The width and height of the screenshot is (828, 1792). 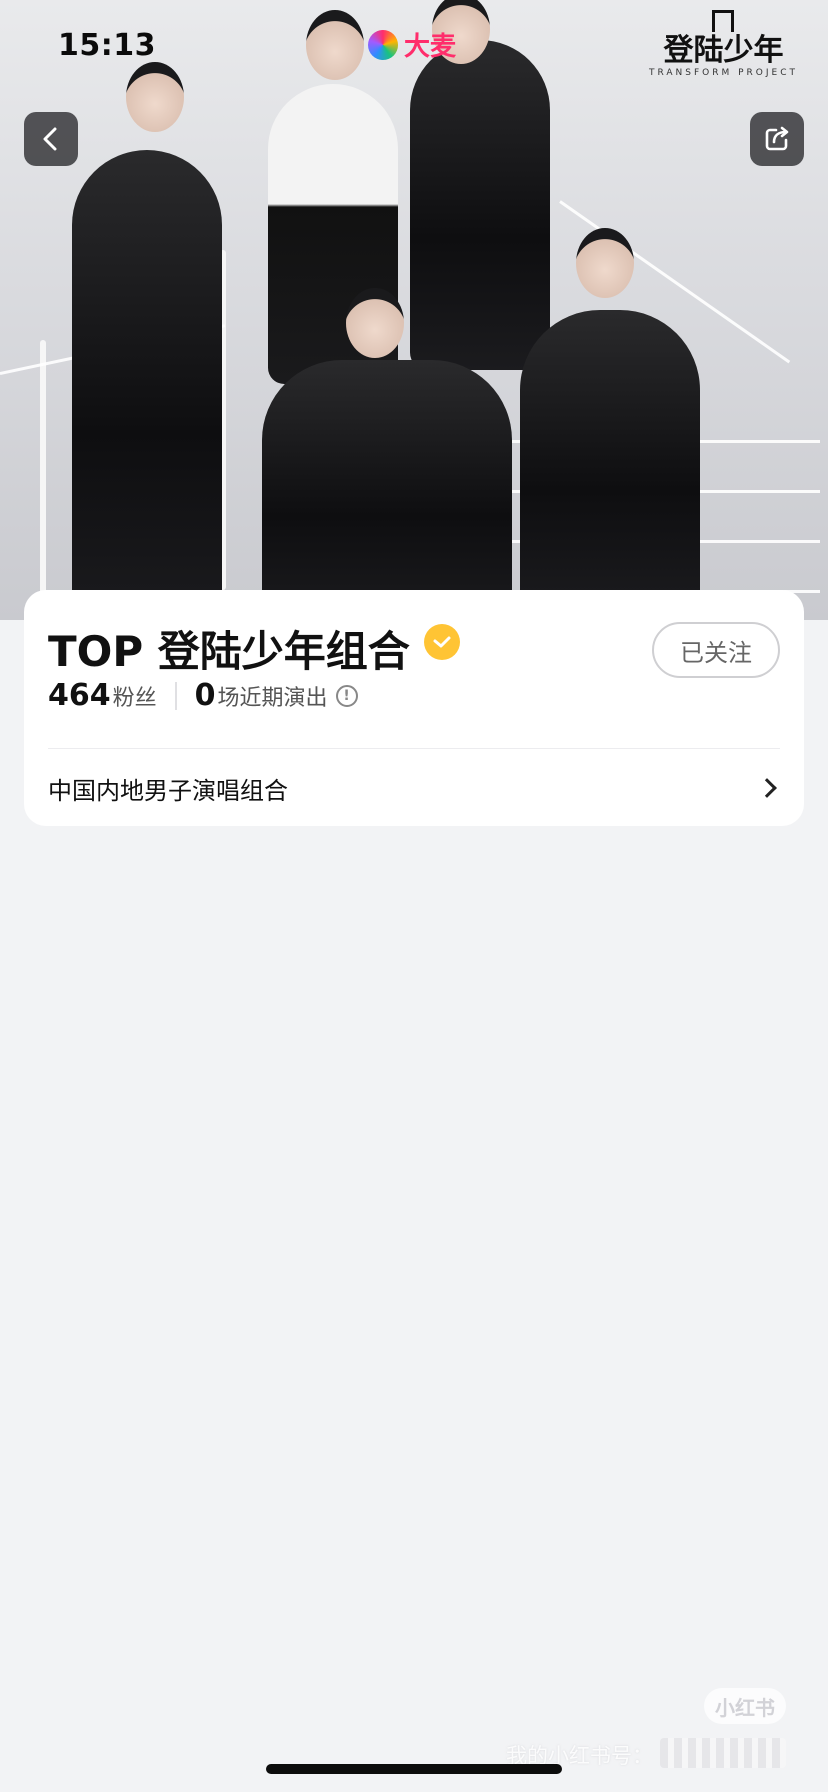 What do you see at coordinates (723, 50) in the screenshot?
I see `project-logo-title: 登陆少年` at bounding box center [723, 50].